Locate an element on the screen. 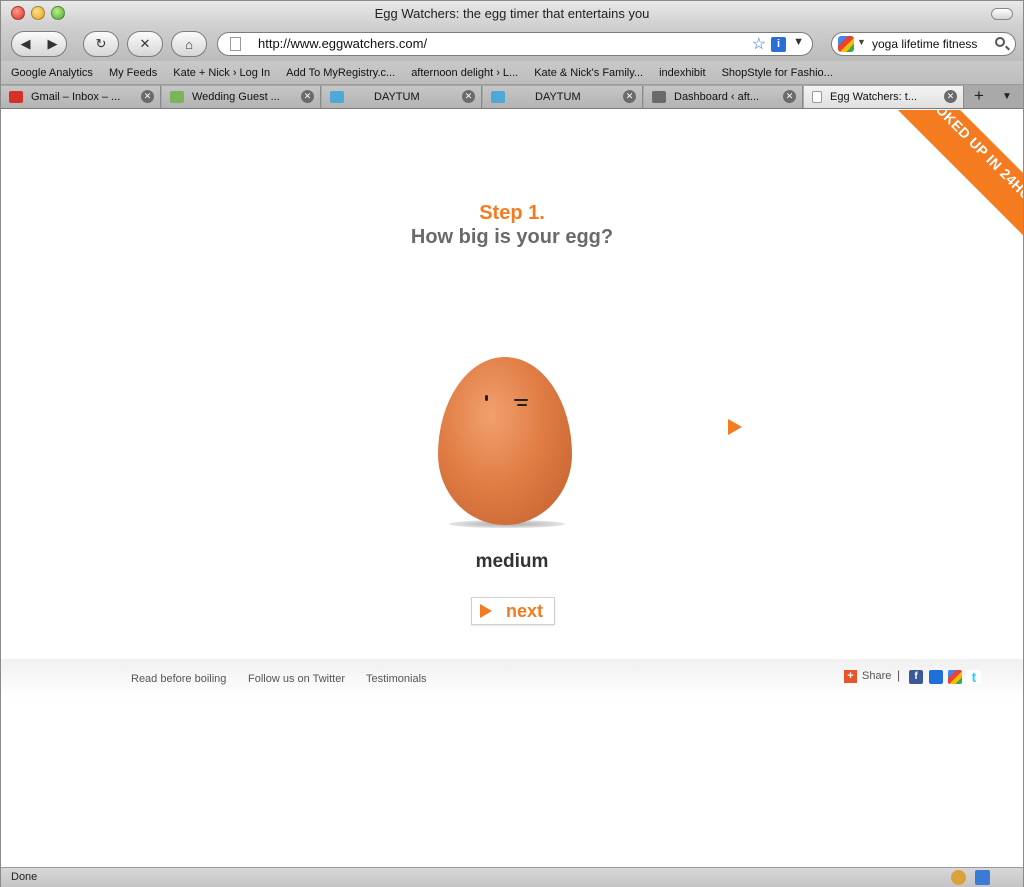  address-bar: http://www.eggwatchers.com/ ☆ i ▼ is located at coordinates (515, 44).